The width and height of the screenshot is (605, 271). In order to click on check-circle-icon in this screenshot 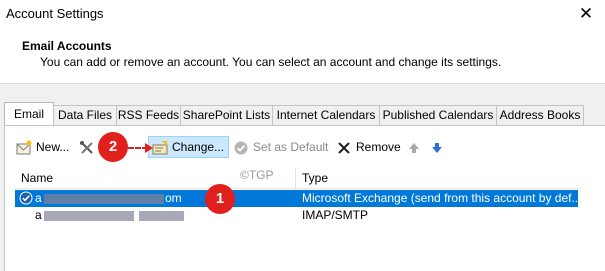, I will do `click(241, 148)`.